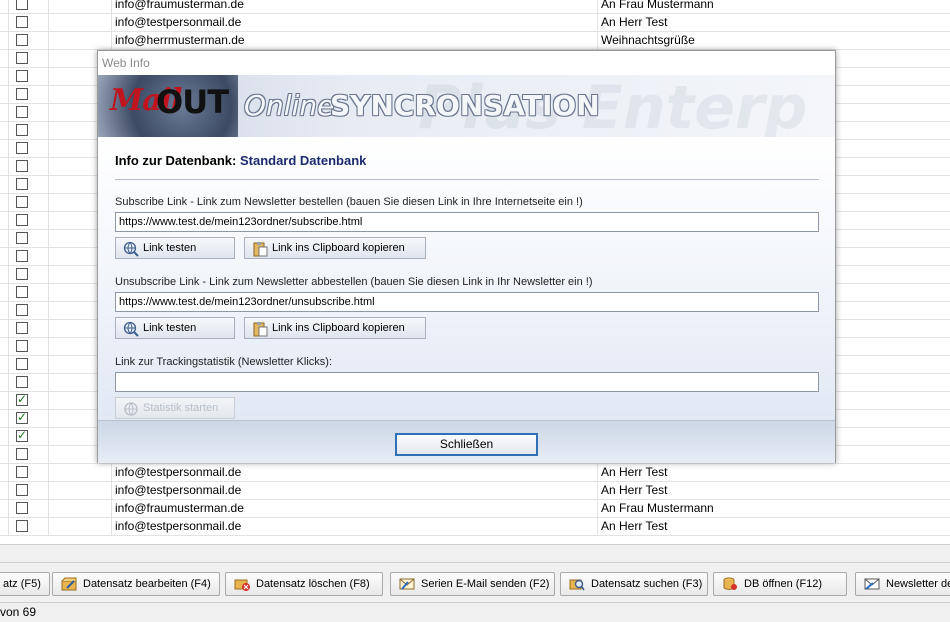  I want to click on db-info-label: Info zur Datenbank:, so click(176, 160).